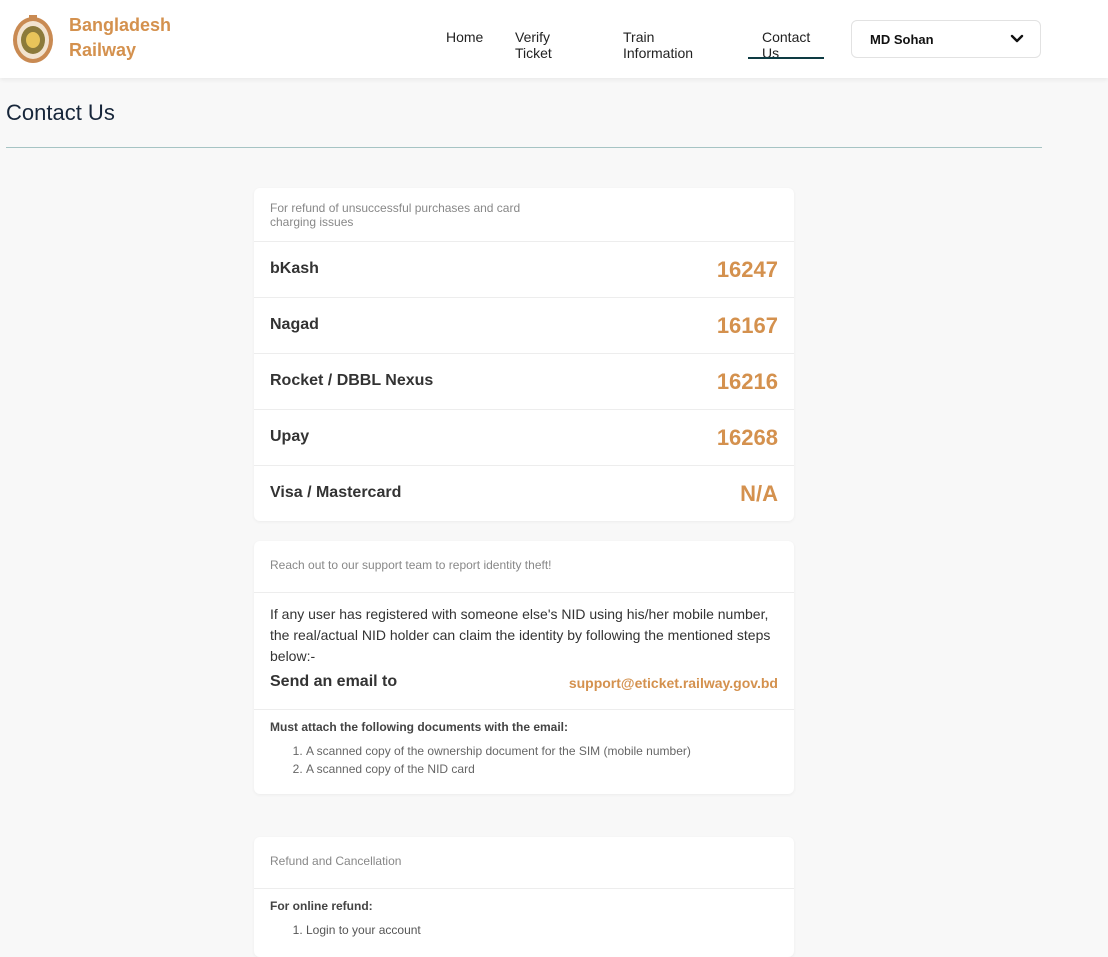 This screenshot has height=957, width=1108. I want to click on nav-train-information: Train Information, so click(658, 45).